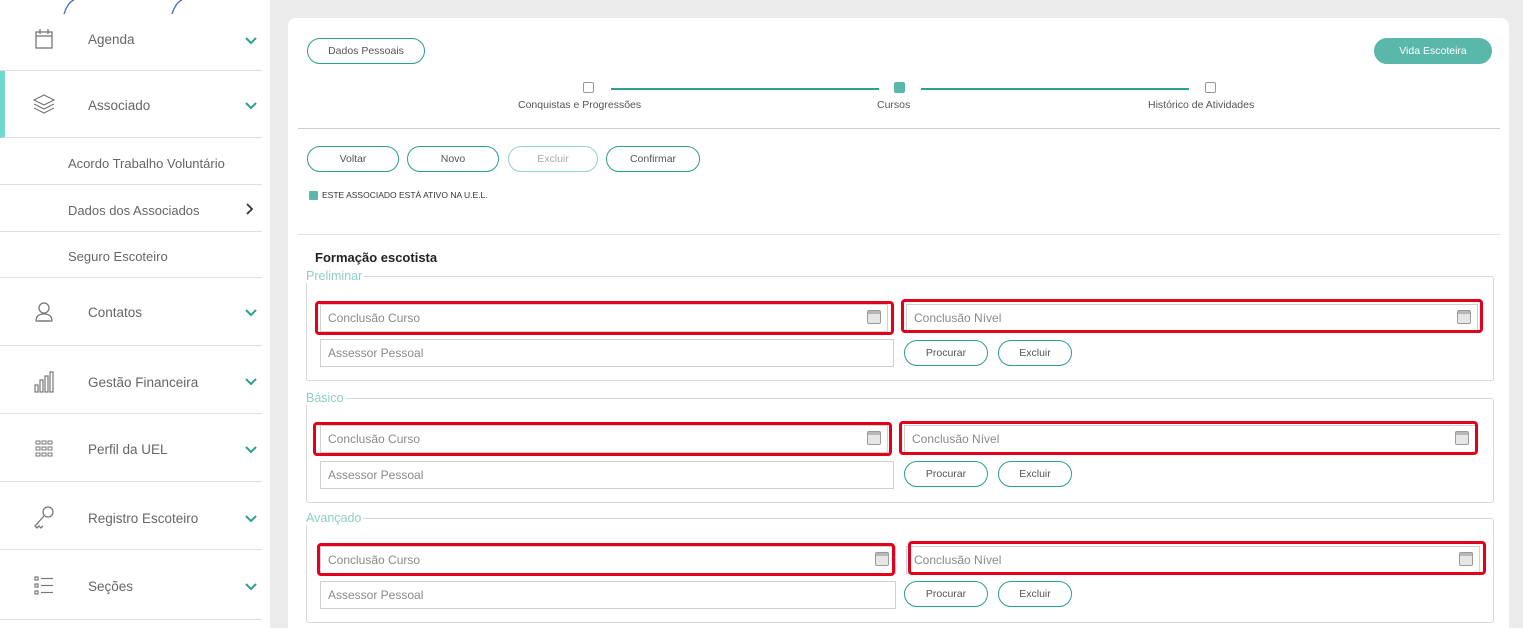 This screenshot has height=638, width=1523. I want to click on sidebar-subitem-label: Seguro Escoteiro, so click(118, 256).